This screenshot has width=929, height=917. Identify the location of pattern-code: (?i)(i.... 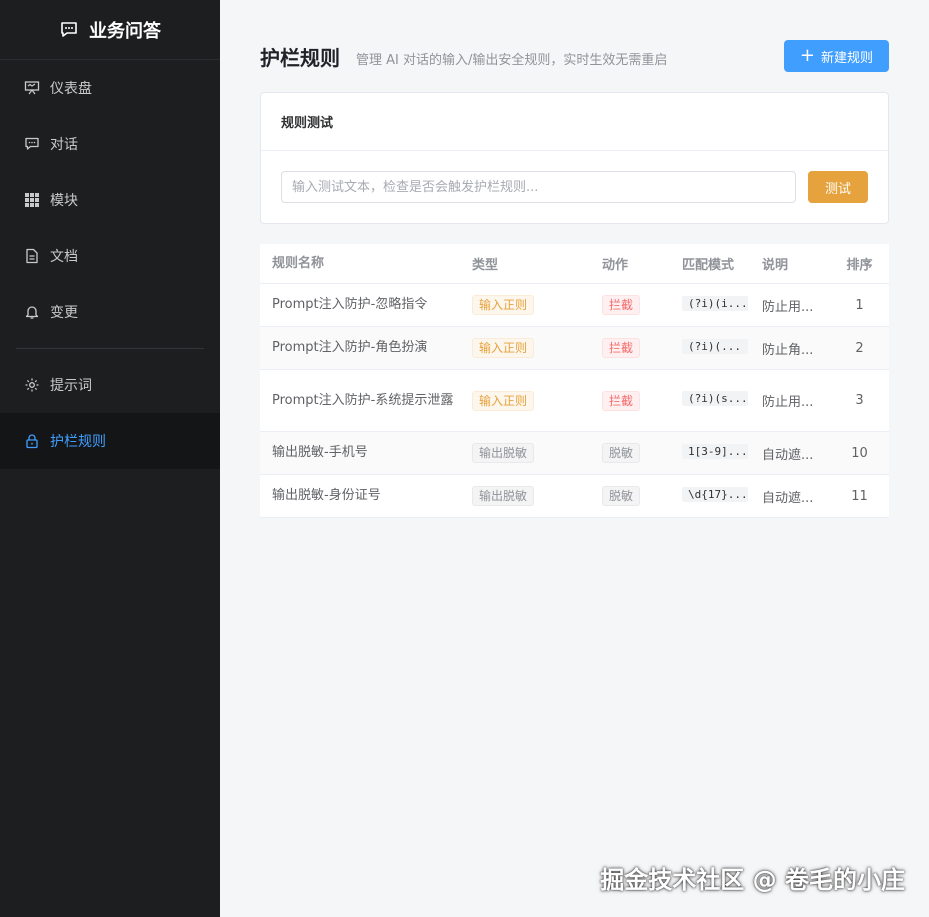
(715, 303).